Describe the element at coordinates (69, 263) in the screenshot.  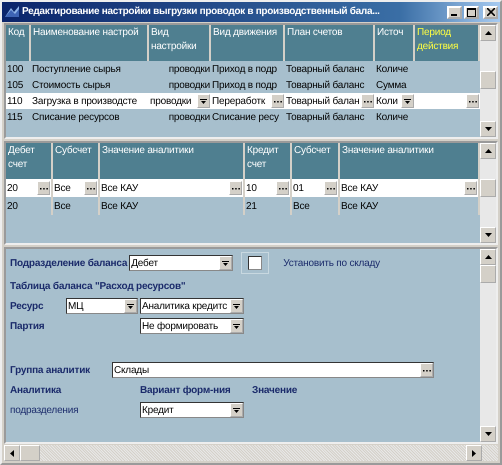
I see `field-label: Подразделение баланса` at that location.